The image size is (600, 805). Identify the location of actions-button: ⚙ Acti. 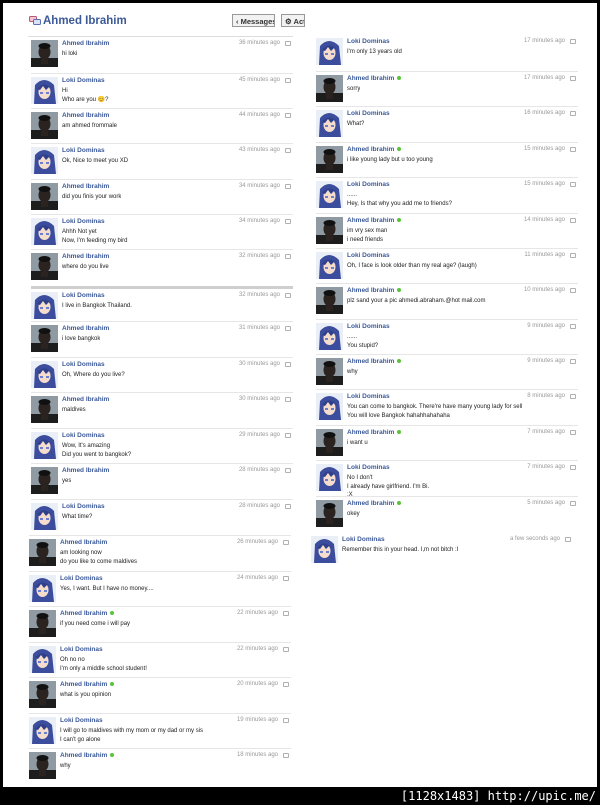
(293, 20).